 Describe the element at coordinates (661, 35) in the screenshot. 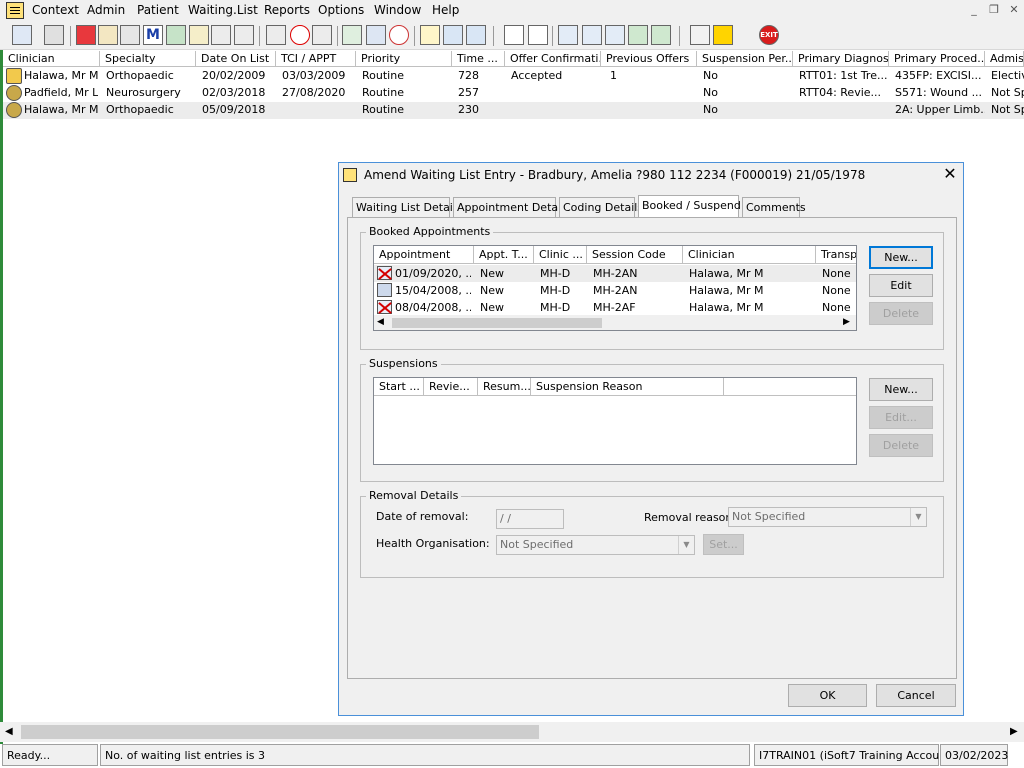

I see `green-up-icon` at that location.